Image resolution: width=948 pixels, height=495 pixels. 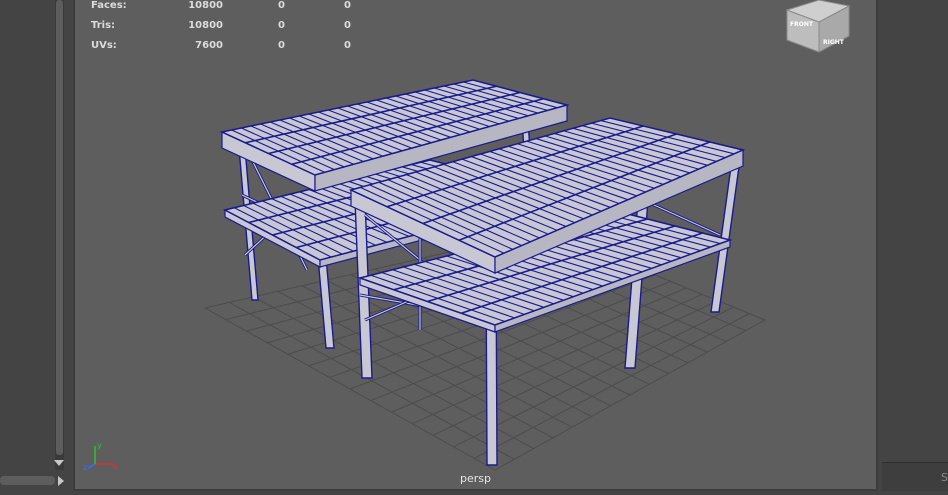 What do you see at coordinates (475, 478) in the screenshot?
I see `camera-name-label: persp` at bounding box center [475, 478].